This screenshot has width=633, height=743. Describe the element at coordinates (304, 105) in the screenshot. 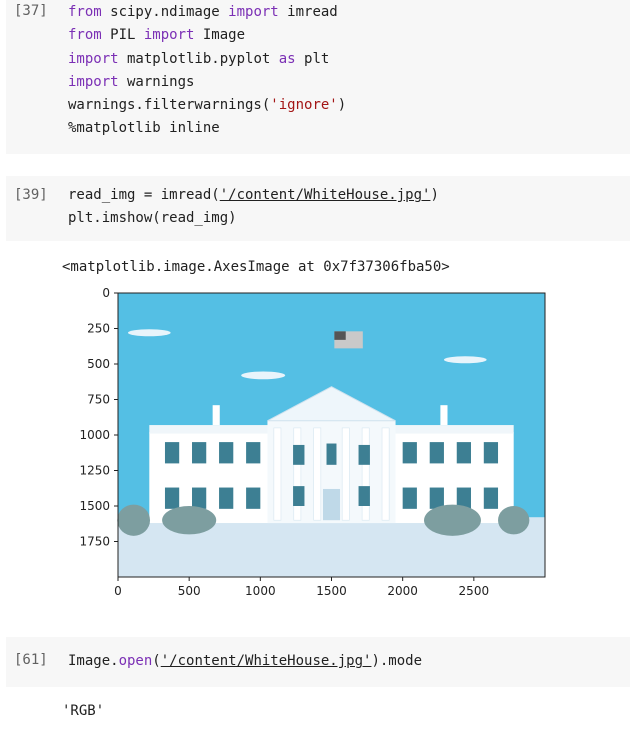

I see `code-token: 'ignore'` at that location.